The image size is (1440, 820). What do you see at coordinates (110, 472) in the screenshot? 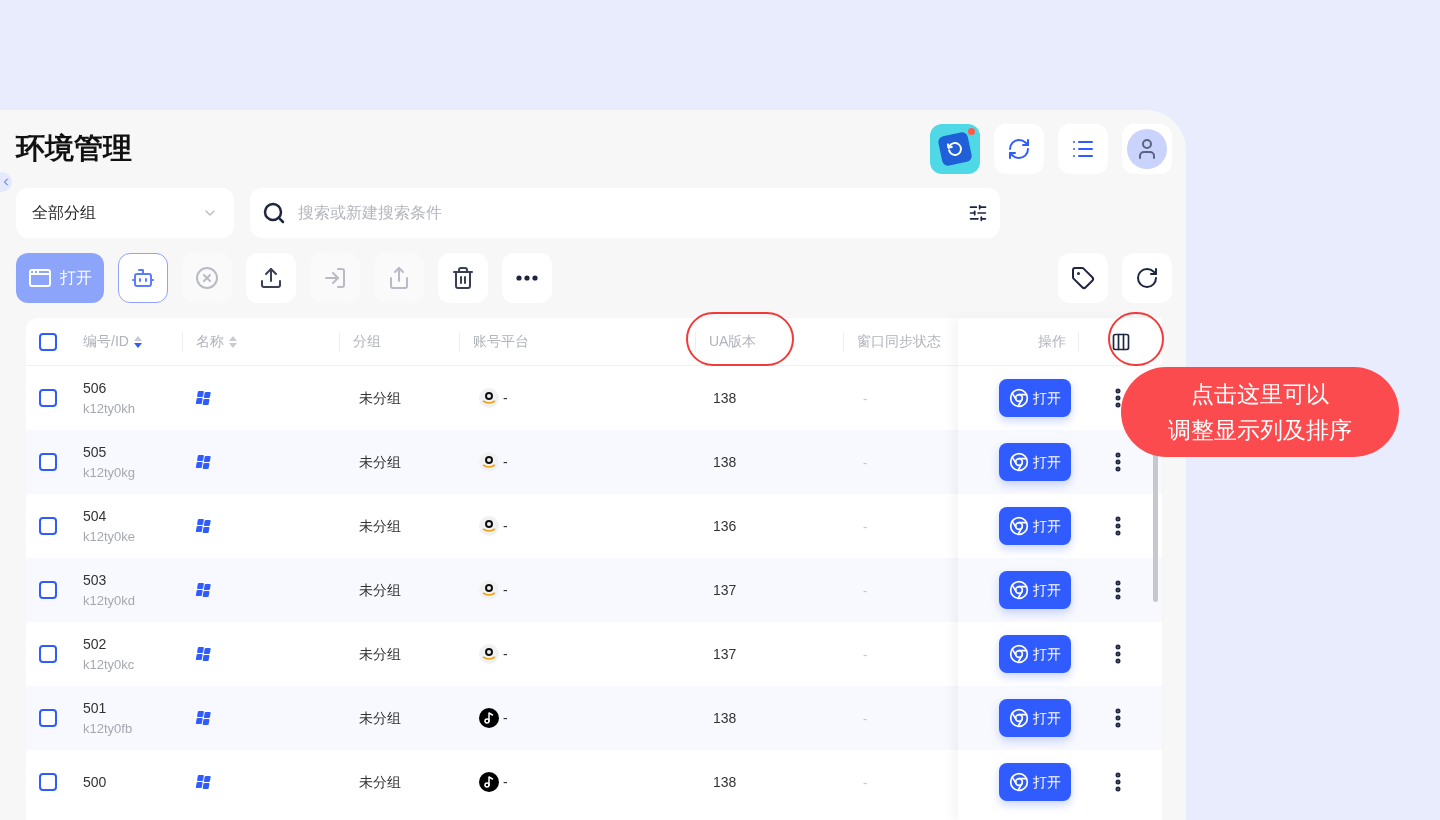
I see `profile-id: k12ty0kg` at bounding box center [110, 472].